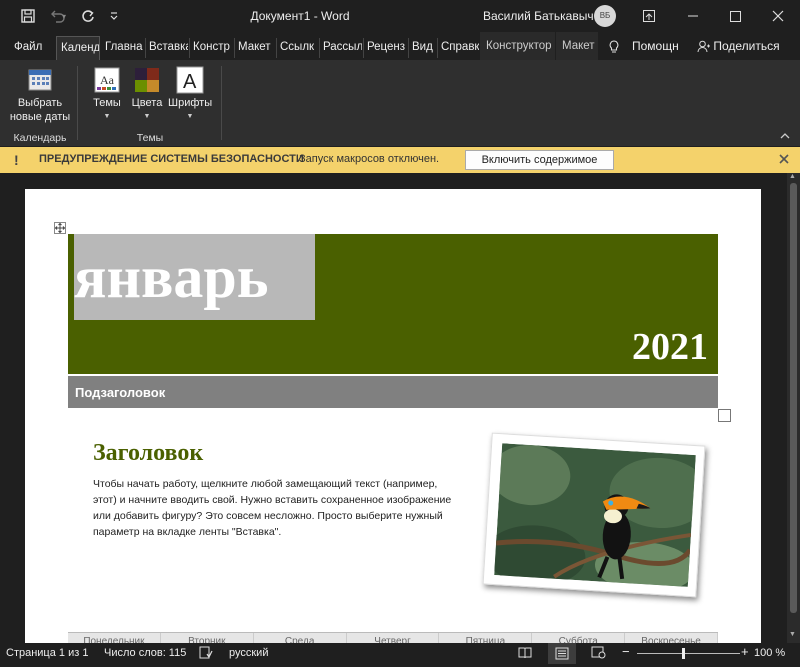 Image resolution: width=800 pixels, height=667 pixels. I want to click on fonts-button: A Шрифты ▼, so click(190, 95).